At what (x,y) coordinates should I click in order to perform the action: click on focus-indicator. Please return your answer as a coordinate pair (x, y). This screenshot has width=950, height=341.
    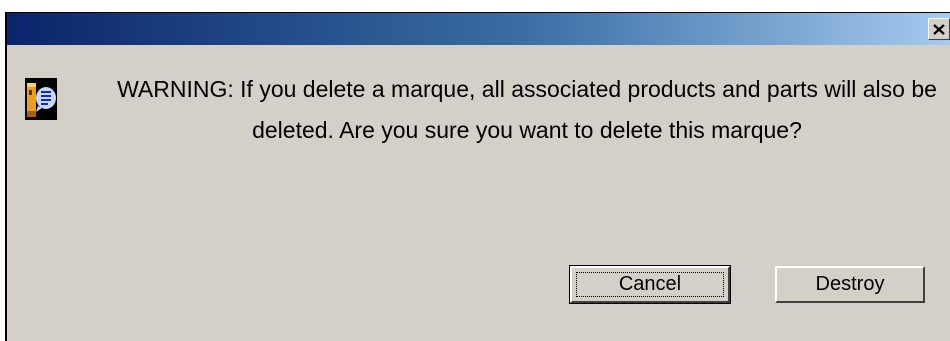
    Looking at the image, I should click on (650, 284).